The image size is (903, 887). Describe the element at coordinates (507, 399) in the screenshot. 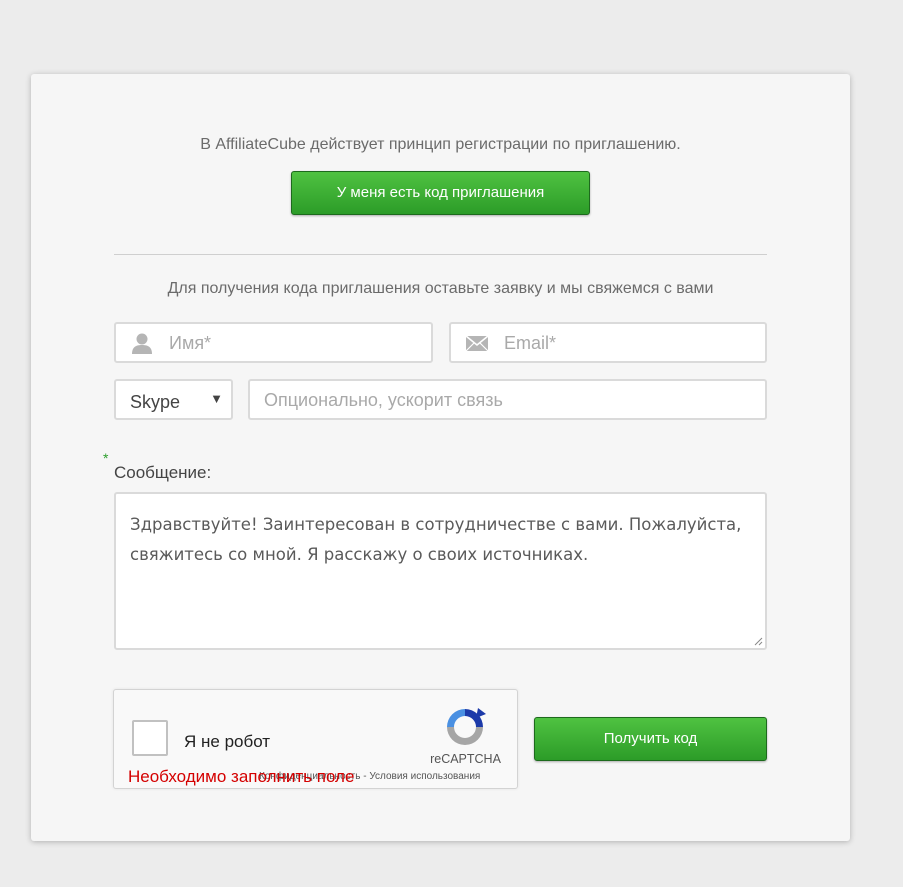

I see `contact-input: Опционально, ускорит связь` at that location.